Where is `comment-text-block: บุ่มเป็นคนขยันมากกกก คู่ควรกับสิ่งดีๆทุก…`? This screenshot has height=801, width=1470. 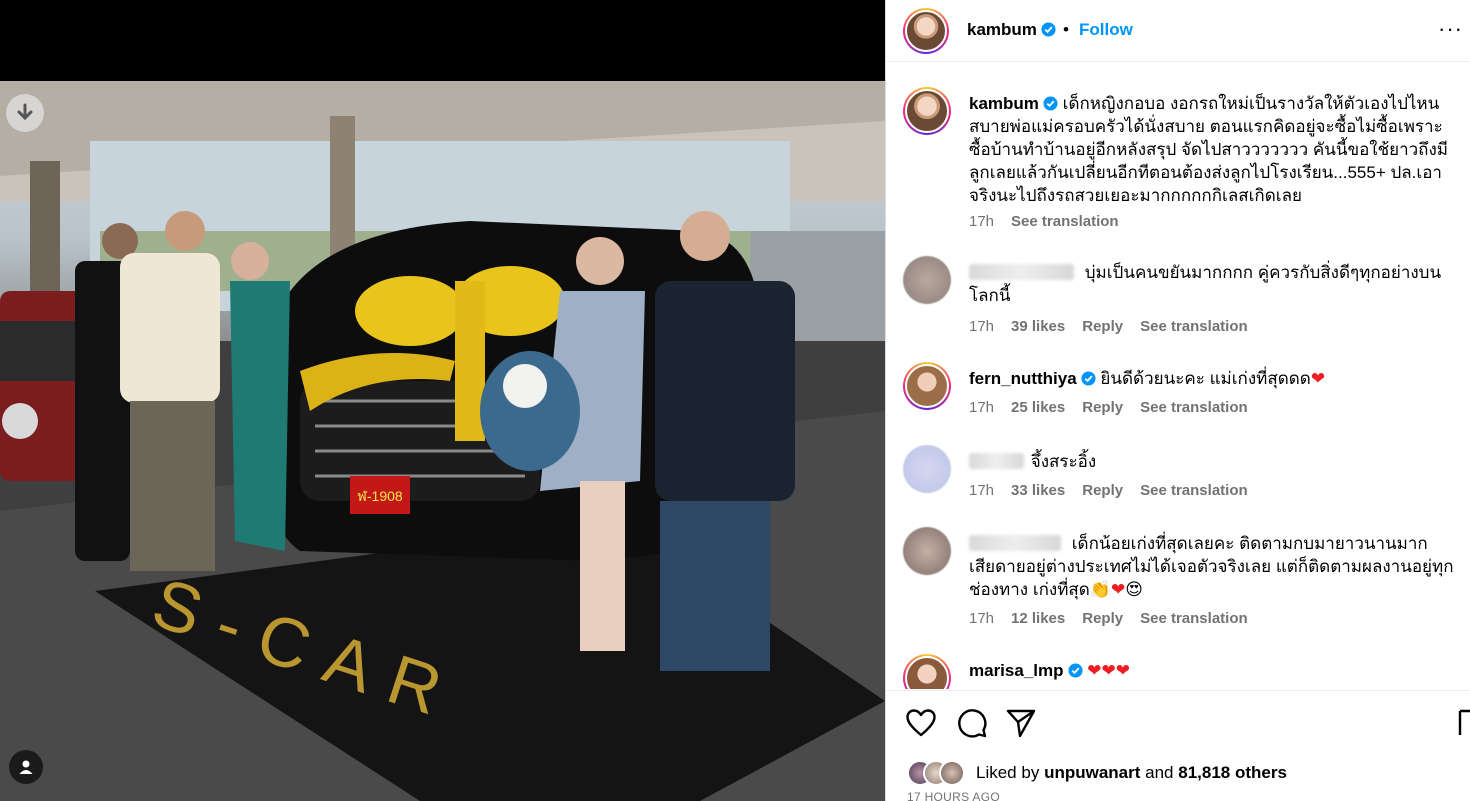 comment-text-block: บุ่มเป็นคนขยันมากกกก คู่ควรกับสิ่งดีๆทุก… is located at coordinates (1214, 284).